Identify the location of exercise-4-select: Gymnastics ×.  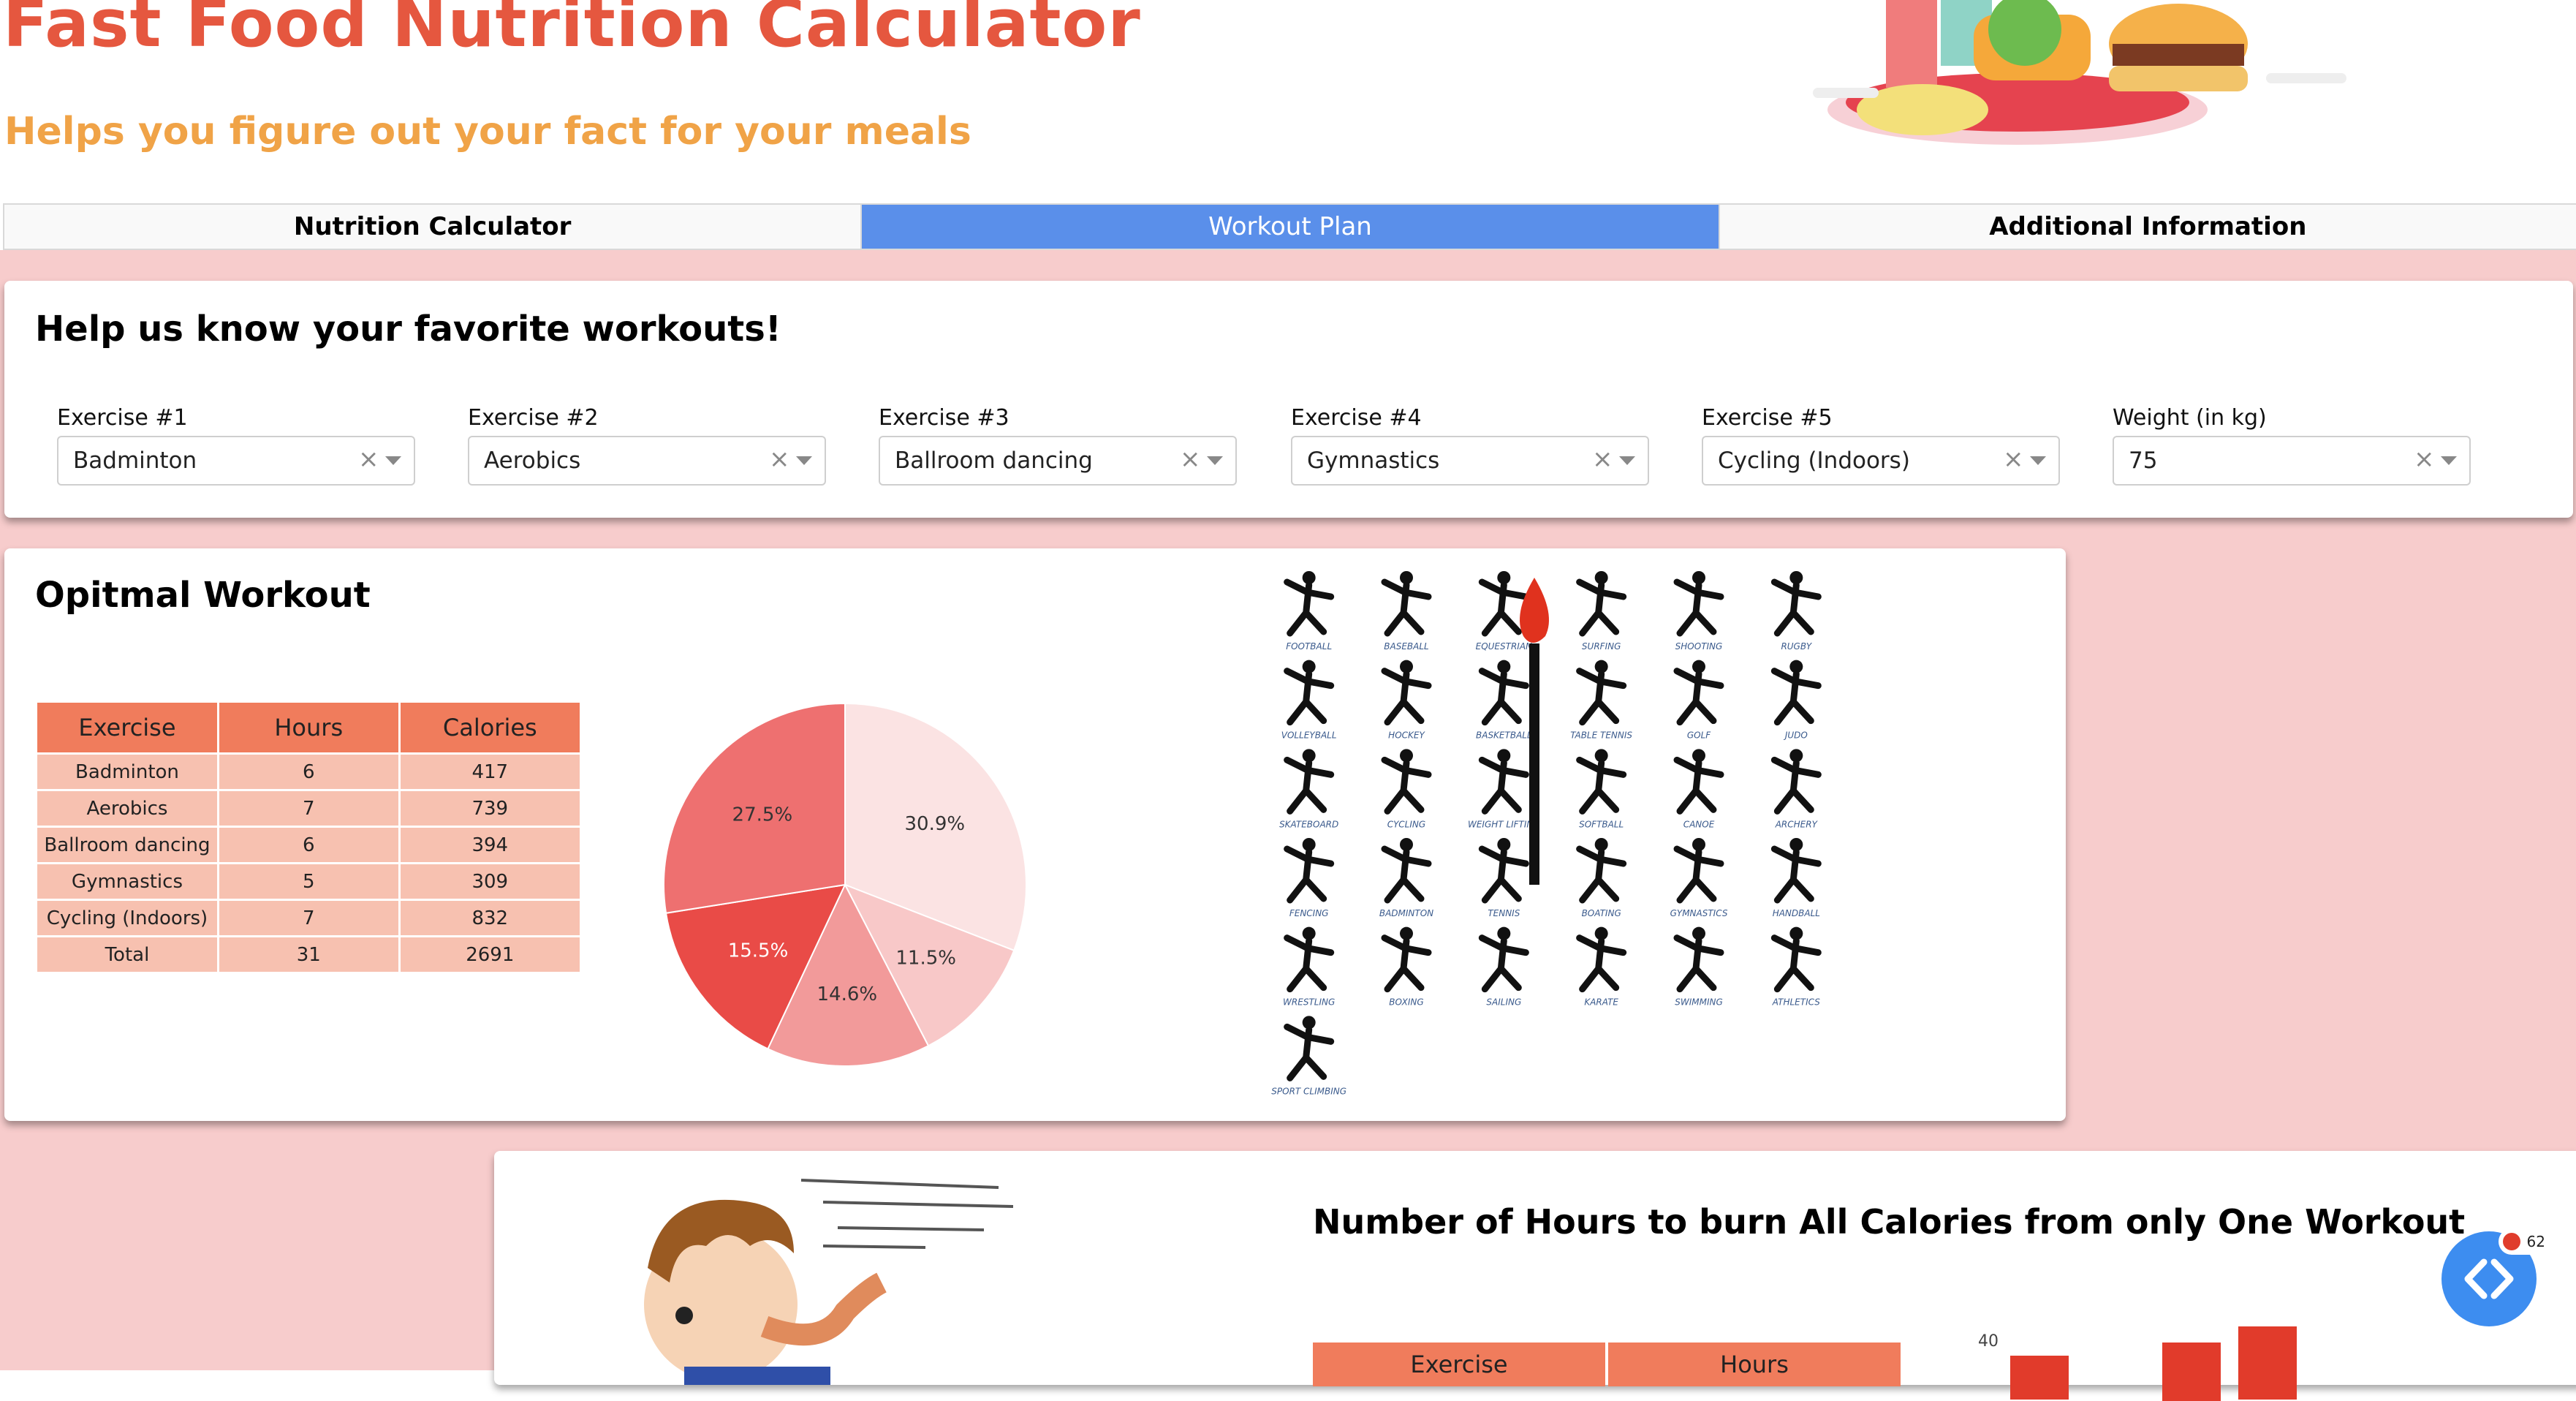
(1470, 461).